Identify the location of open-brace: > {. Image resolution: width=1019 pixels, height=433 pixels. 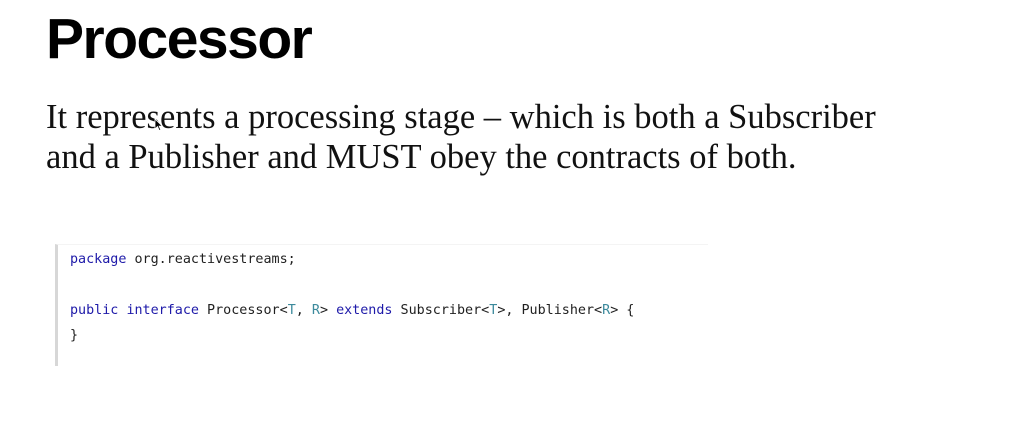
(622, 310).